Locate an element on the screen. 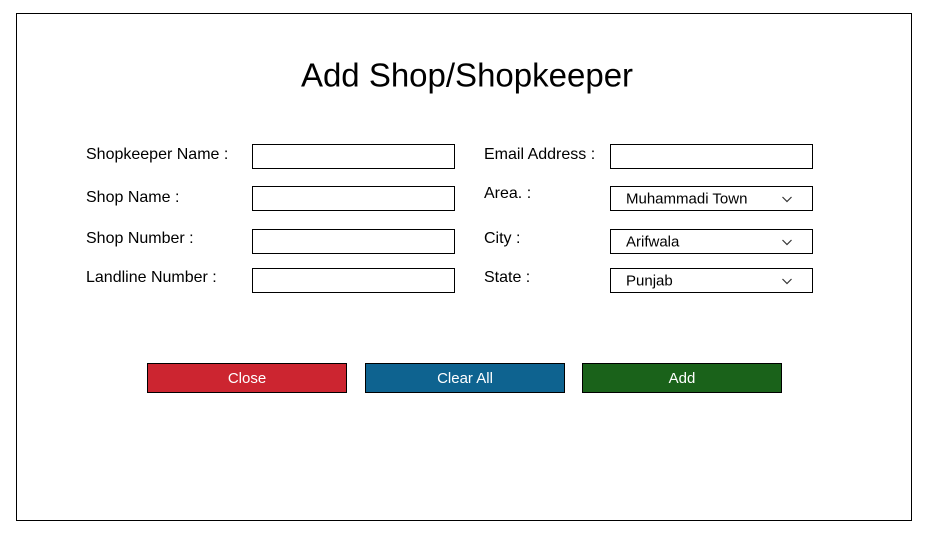 This screenshot has width=930, height=540. city-select: Arifwala is located at coordinates (711, 241).